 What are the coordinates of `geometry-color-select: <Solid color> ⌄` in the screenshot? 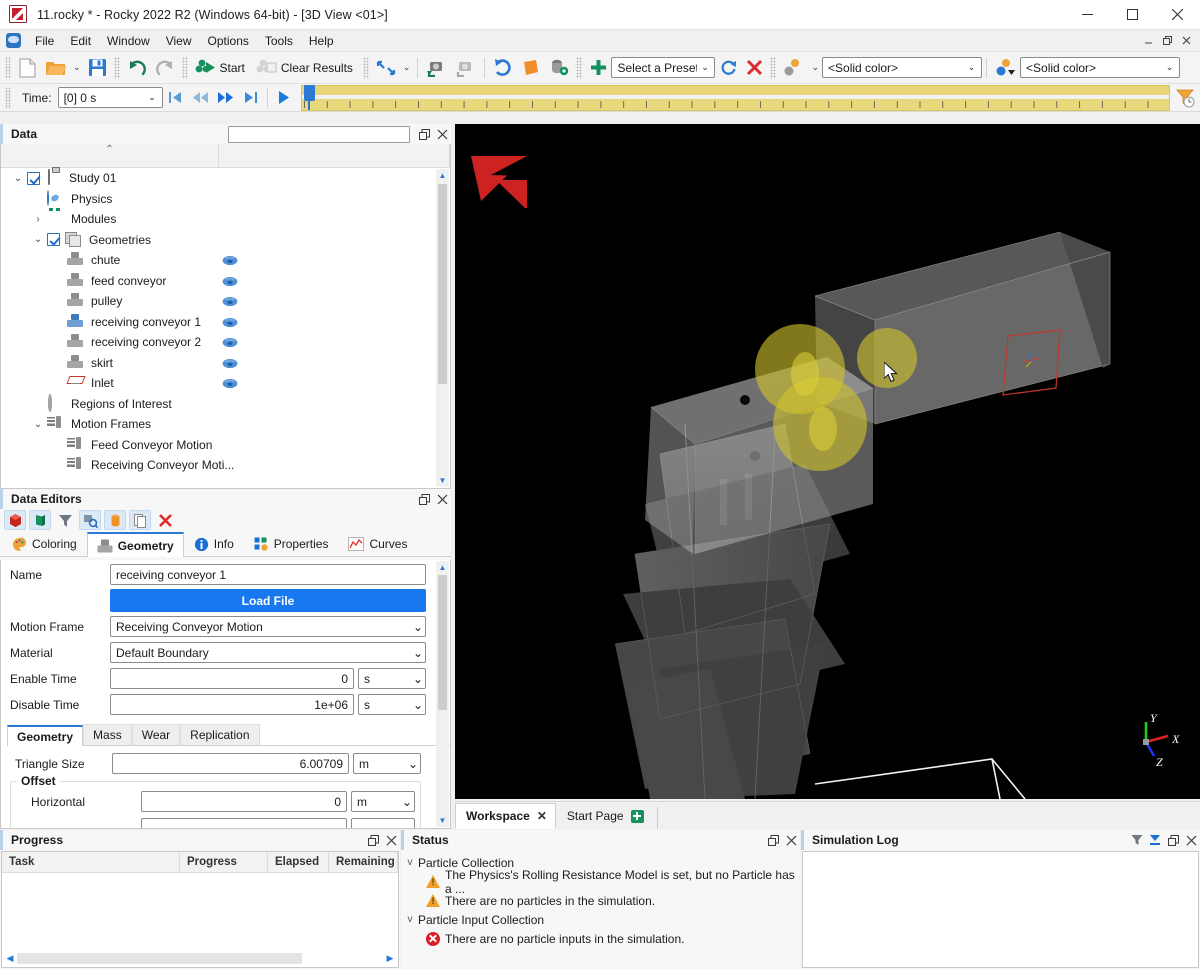 It's located at (1100, 67).